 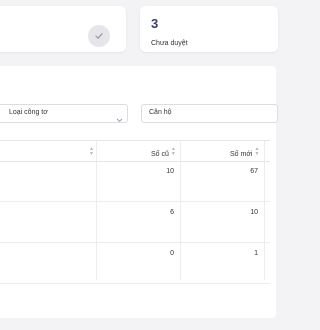 I want to click on column-header-new-reading: Số mới▲ ▼, so click(x=245, y=152).